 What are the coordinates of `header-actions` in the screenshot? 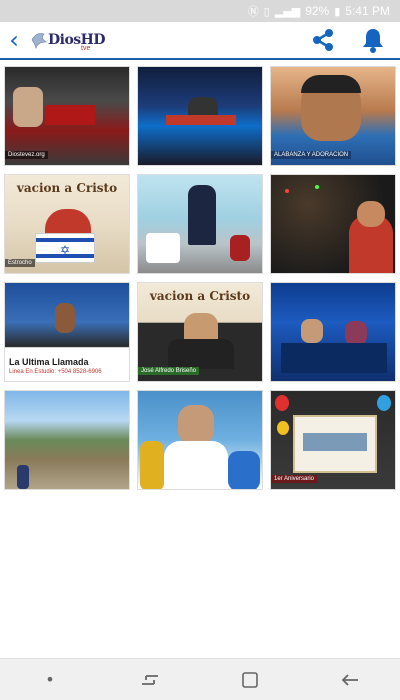 It's located at (353, 40).